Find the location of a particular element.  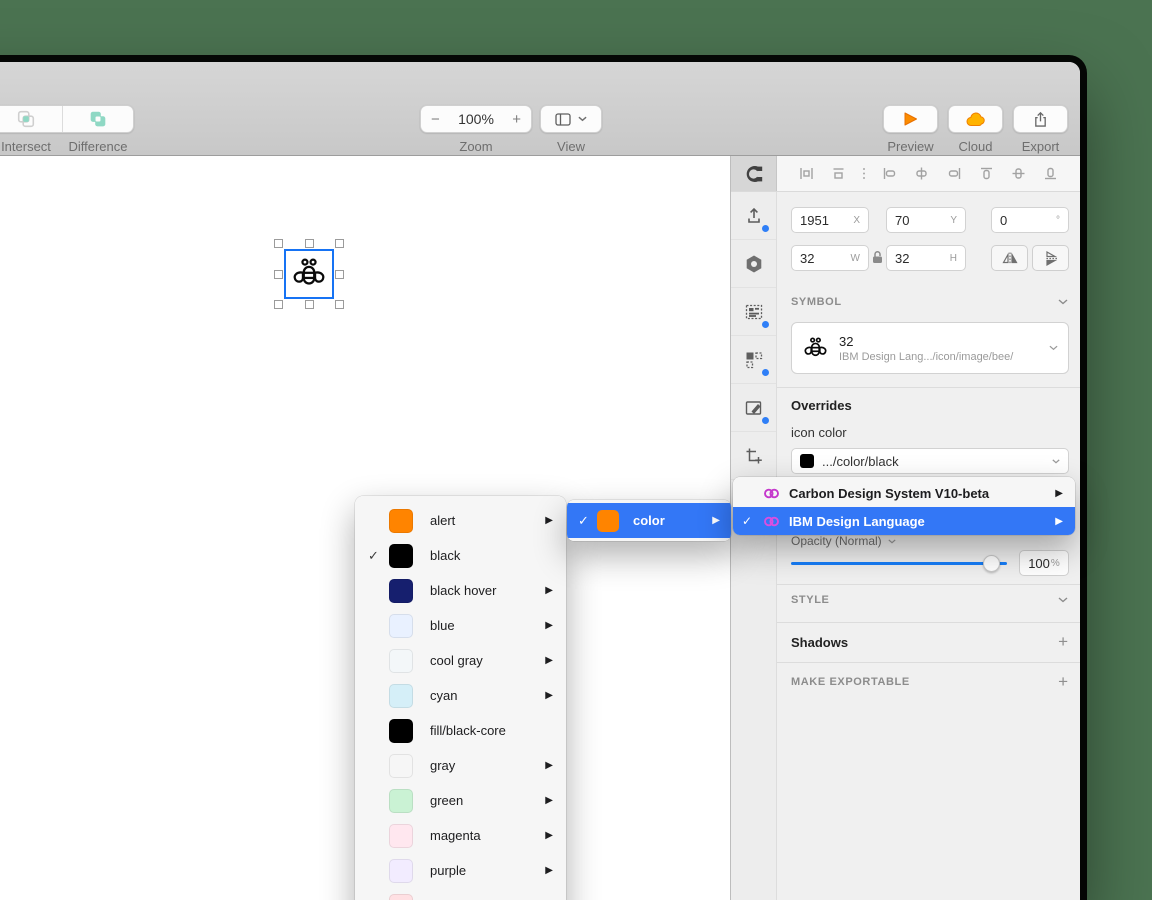

selected-layer-bee-symbol is located at coordinates (309, 274).